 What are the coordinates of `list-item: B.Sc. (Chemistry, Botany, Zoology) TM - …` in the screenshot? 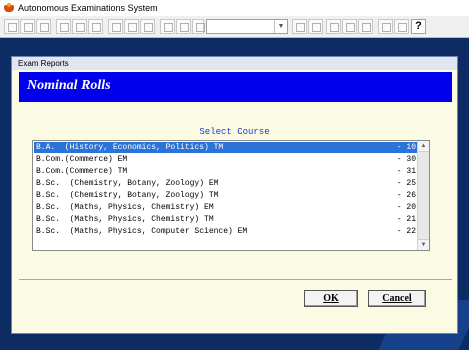 It's located at (226, 195).